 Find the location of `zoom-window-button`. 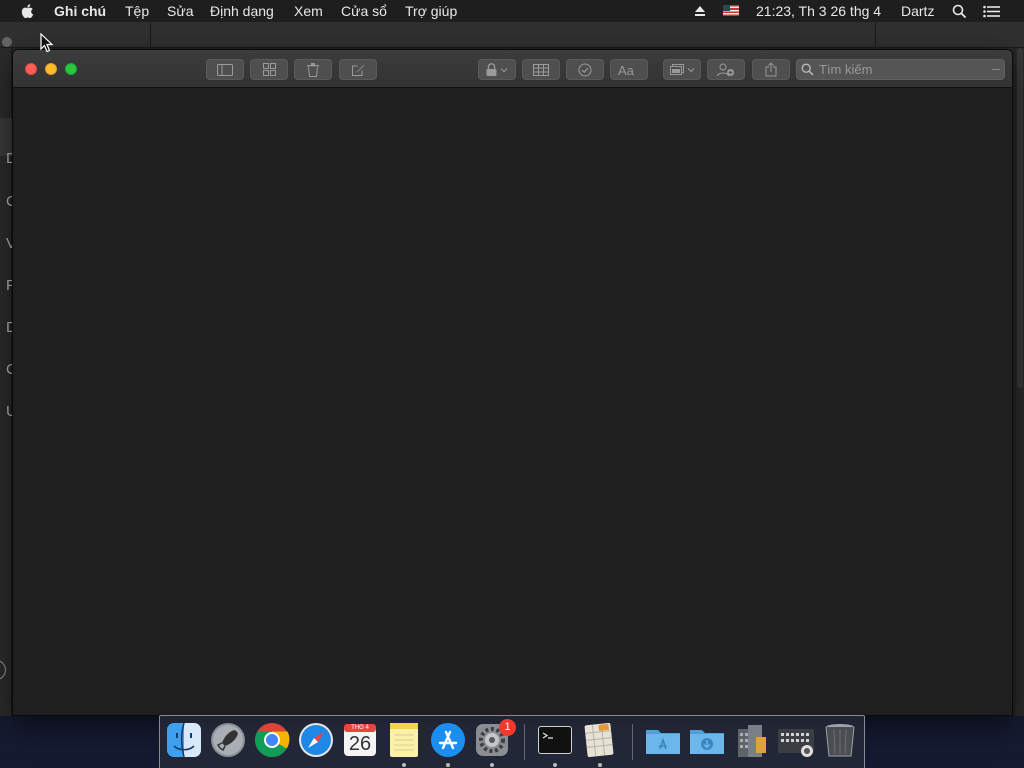

zoom-window-button is located at coordinates (71, 69).